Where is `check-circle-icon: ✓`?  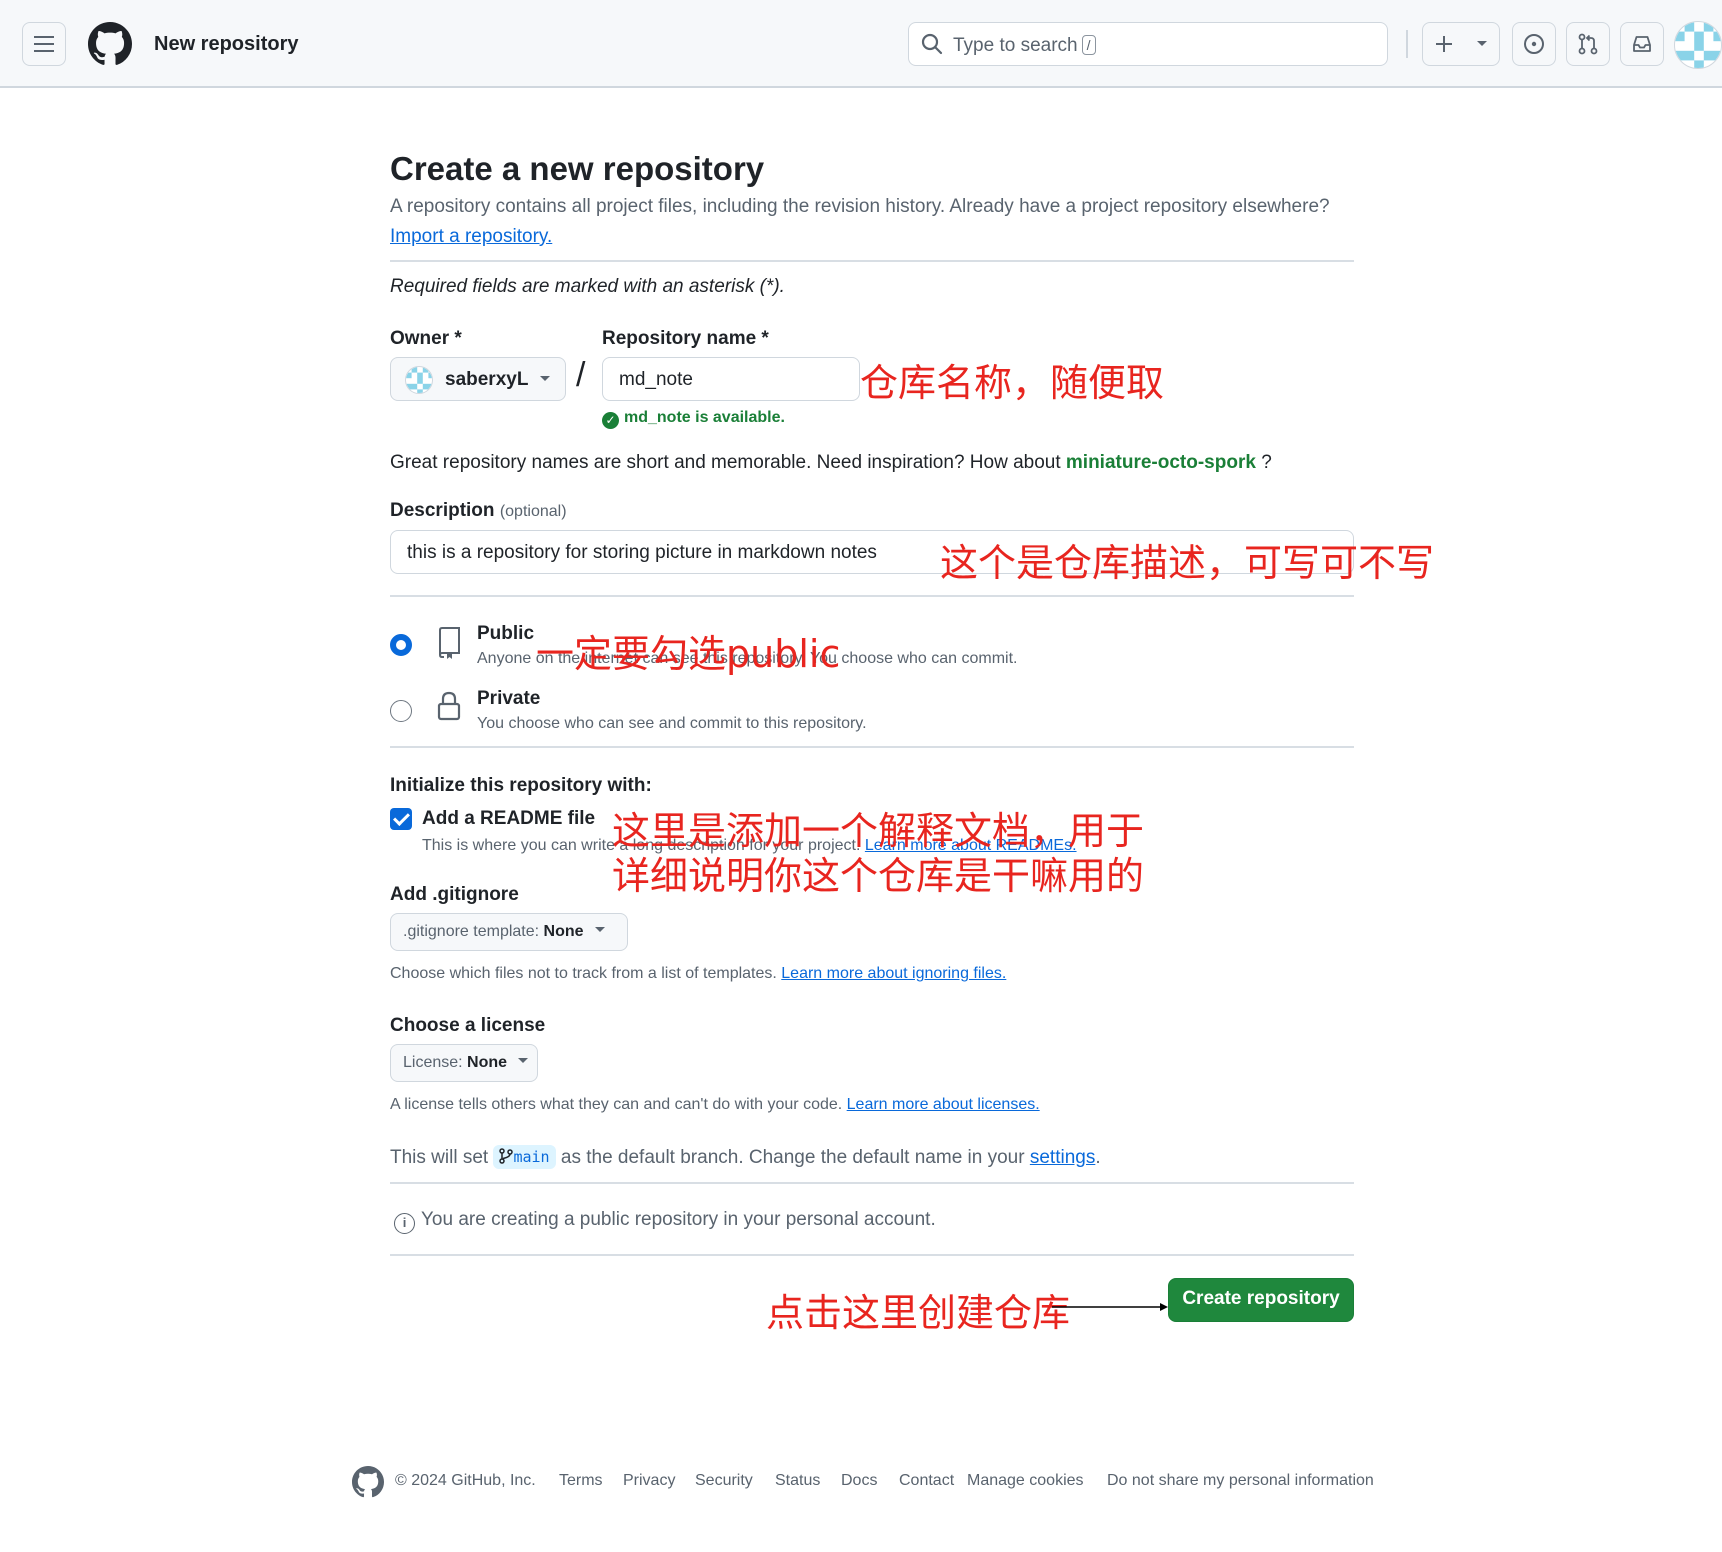 check-circle-icon: ✓ is located at coordinates (610, 420).